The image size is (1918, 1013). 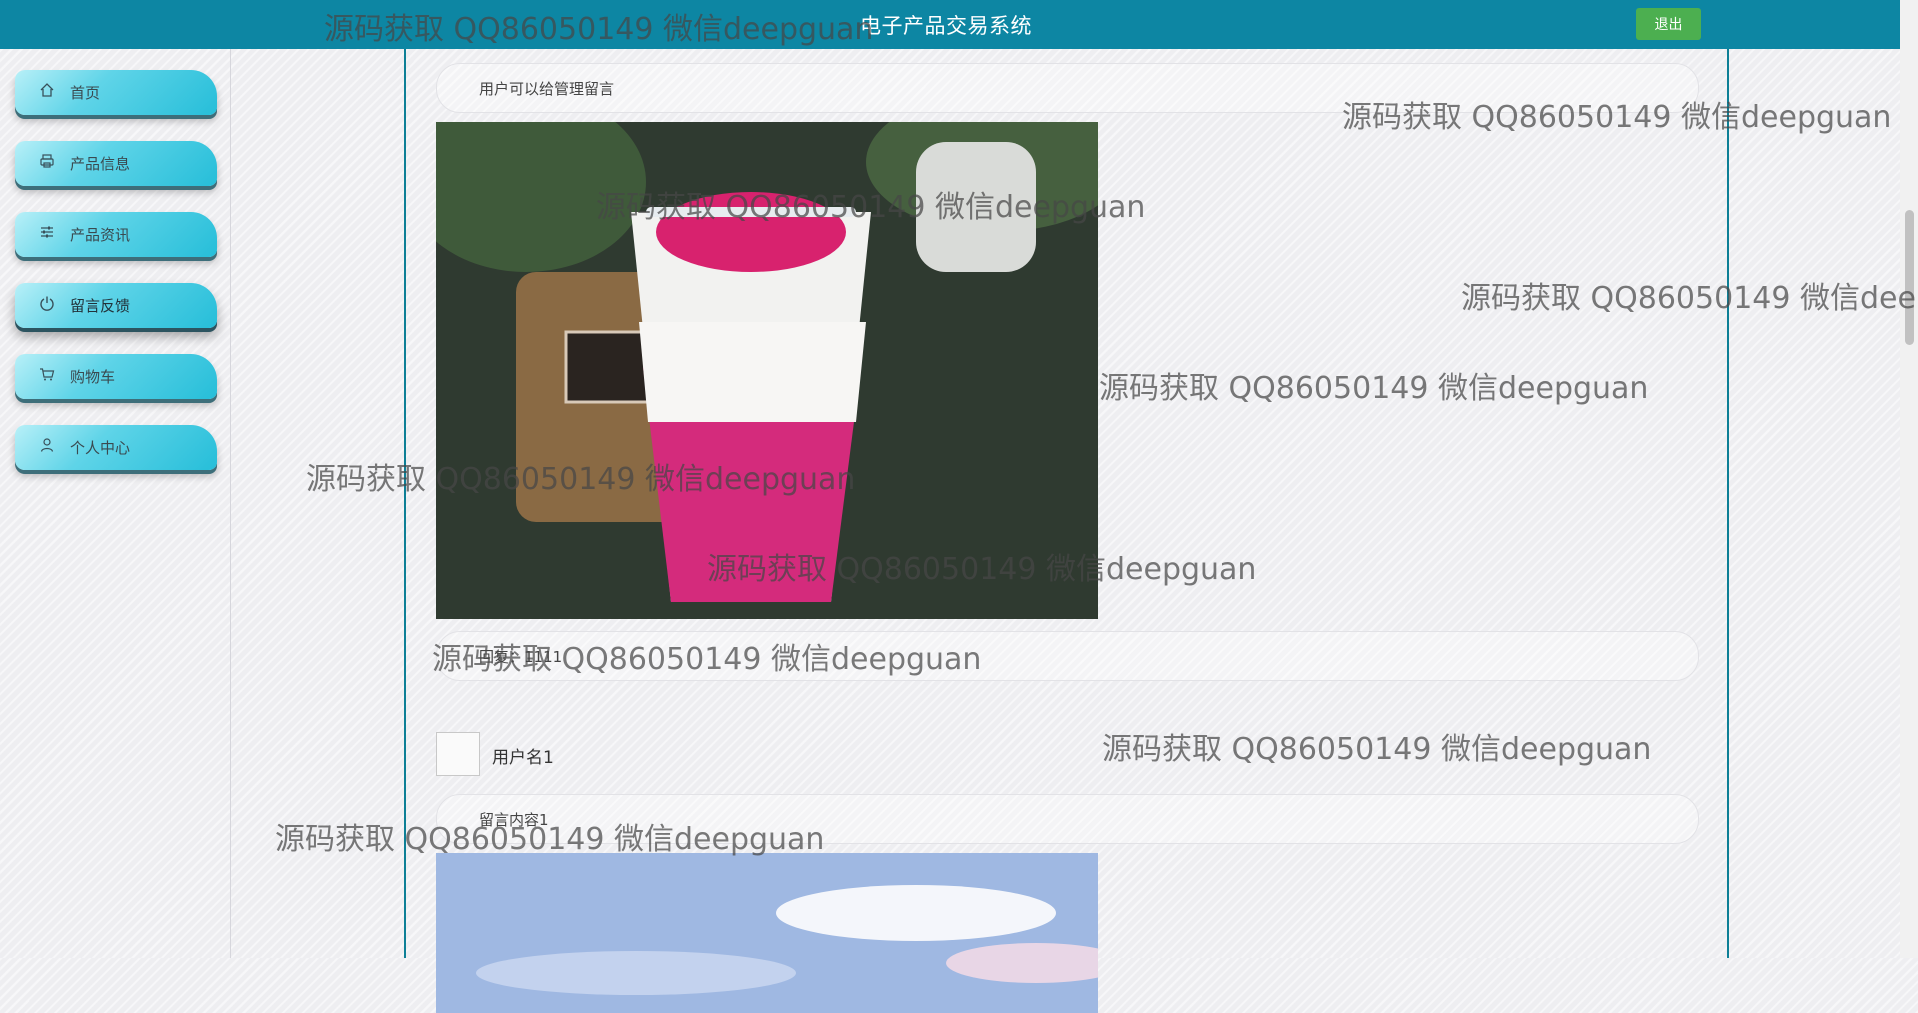 I want to click on user-name: 用户名1, so click(x=523, y=758).